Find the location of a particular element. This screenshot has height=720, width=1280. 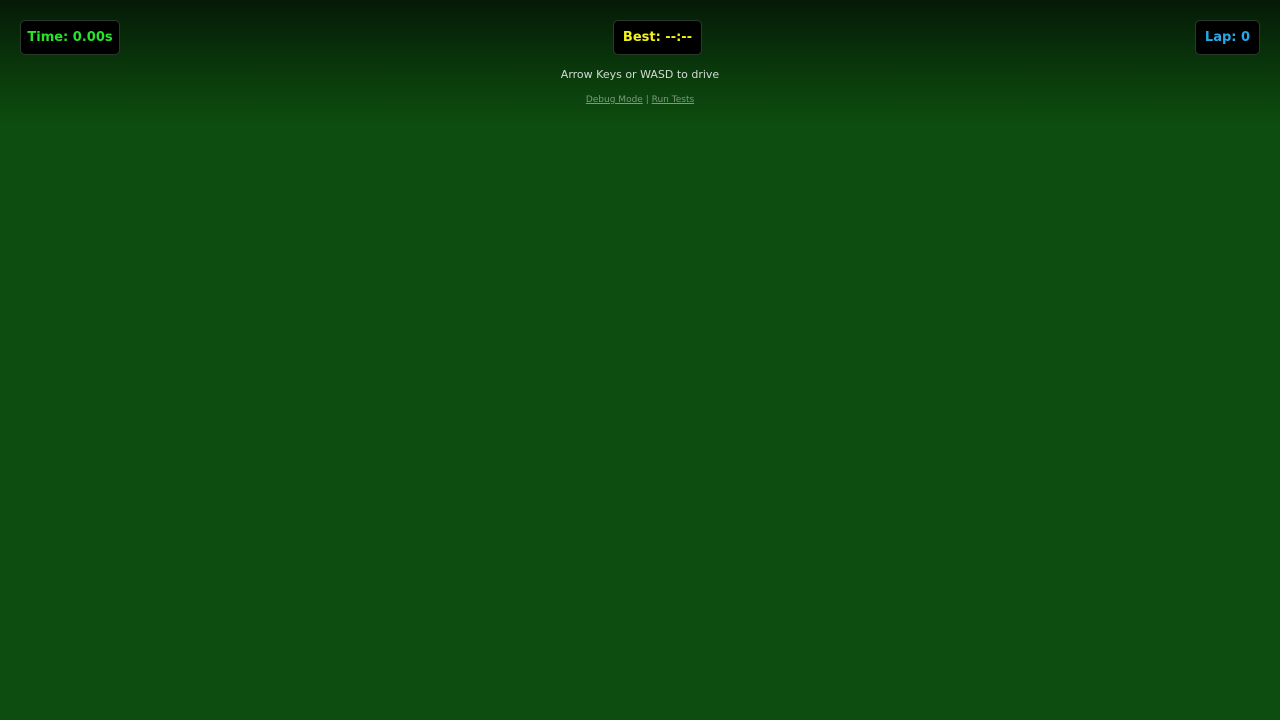

time-label: Time: 0.00s is located at coordinates (70, 37).